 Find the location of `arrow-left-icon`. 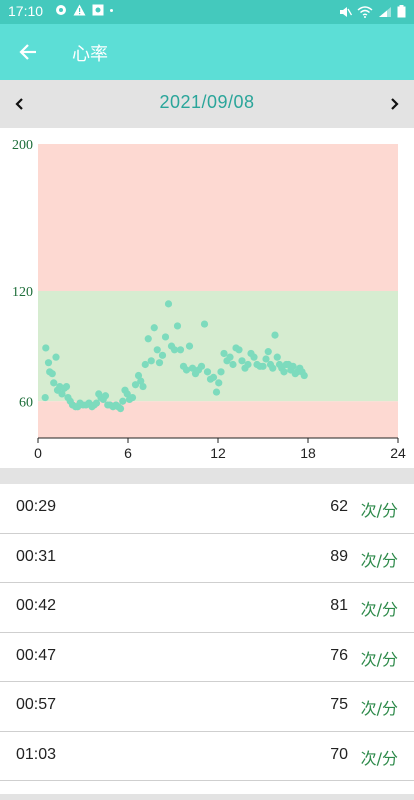

arrow-left-icon is located at coordinates (27, 52).